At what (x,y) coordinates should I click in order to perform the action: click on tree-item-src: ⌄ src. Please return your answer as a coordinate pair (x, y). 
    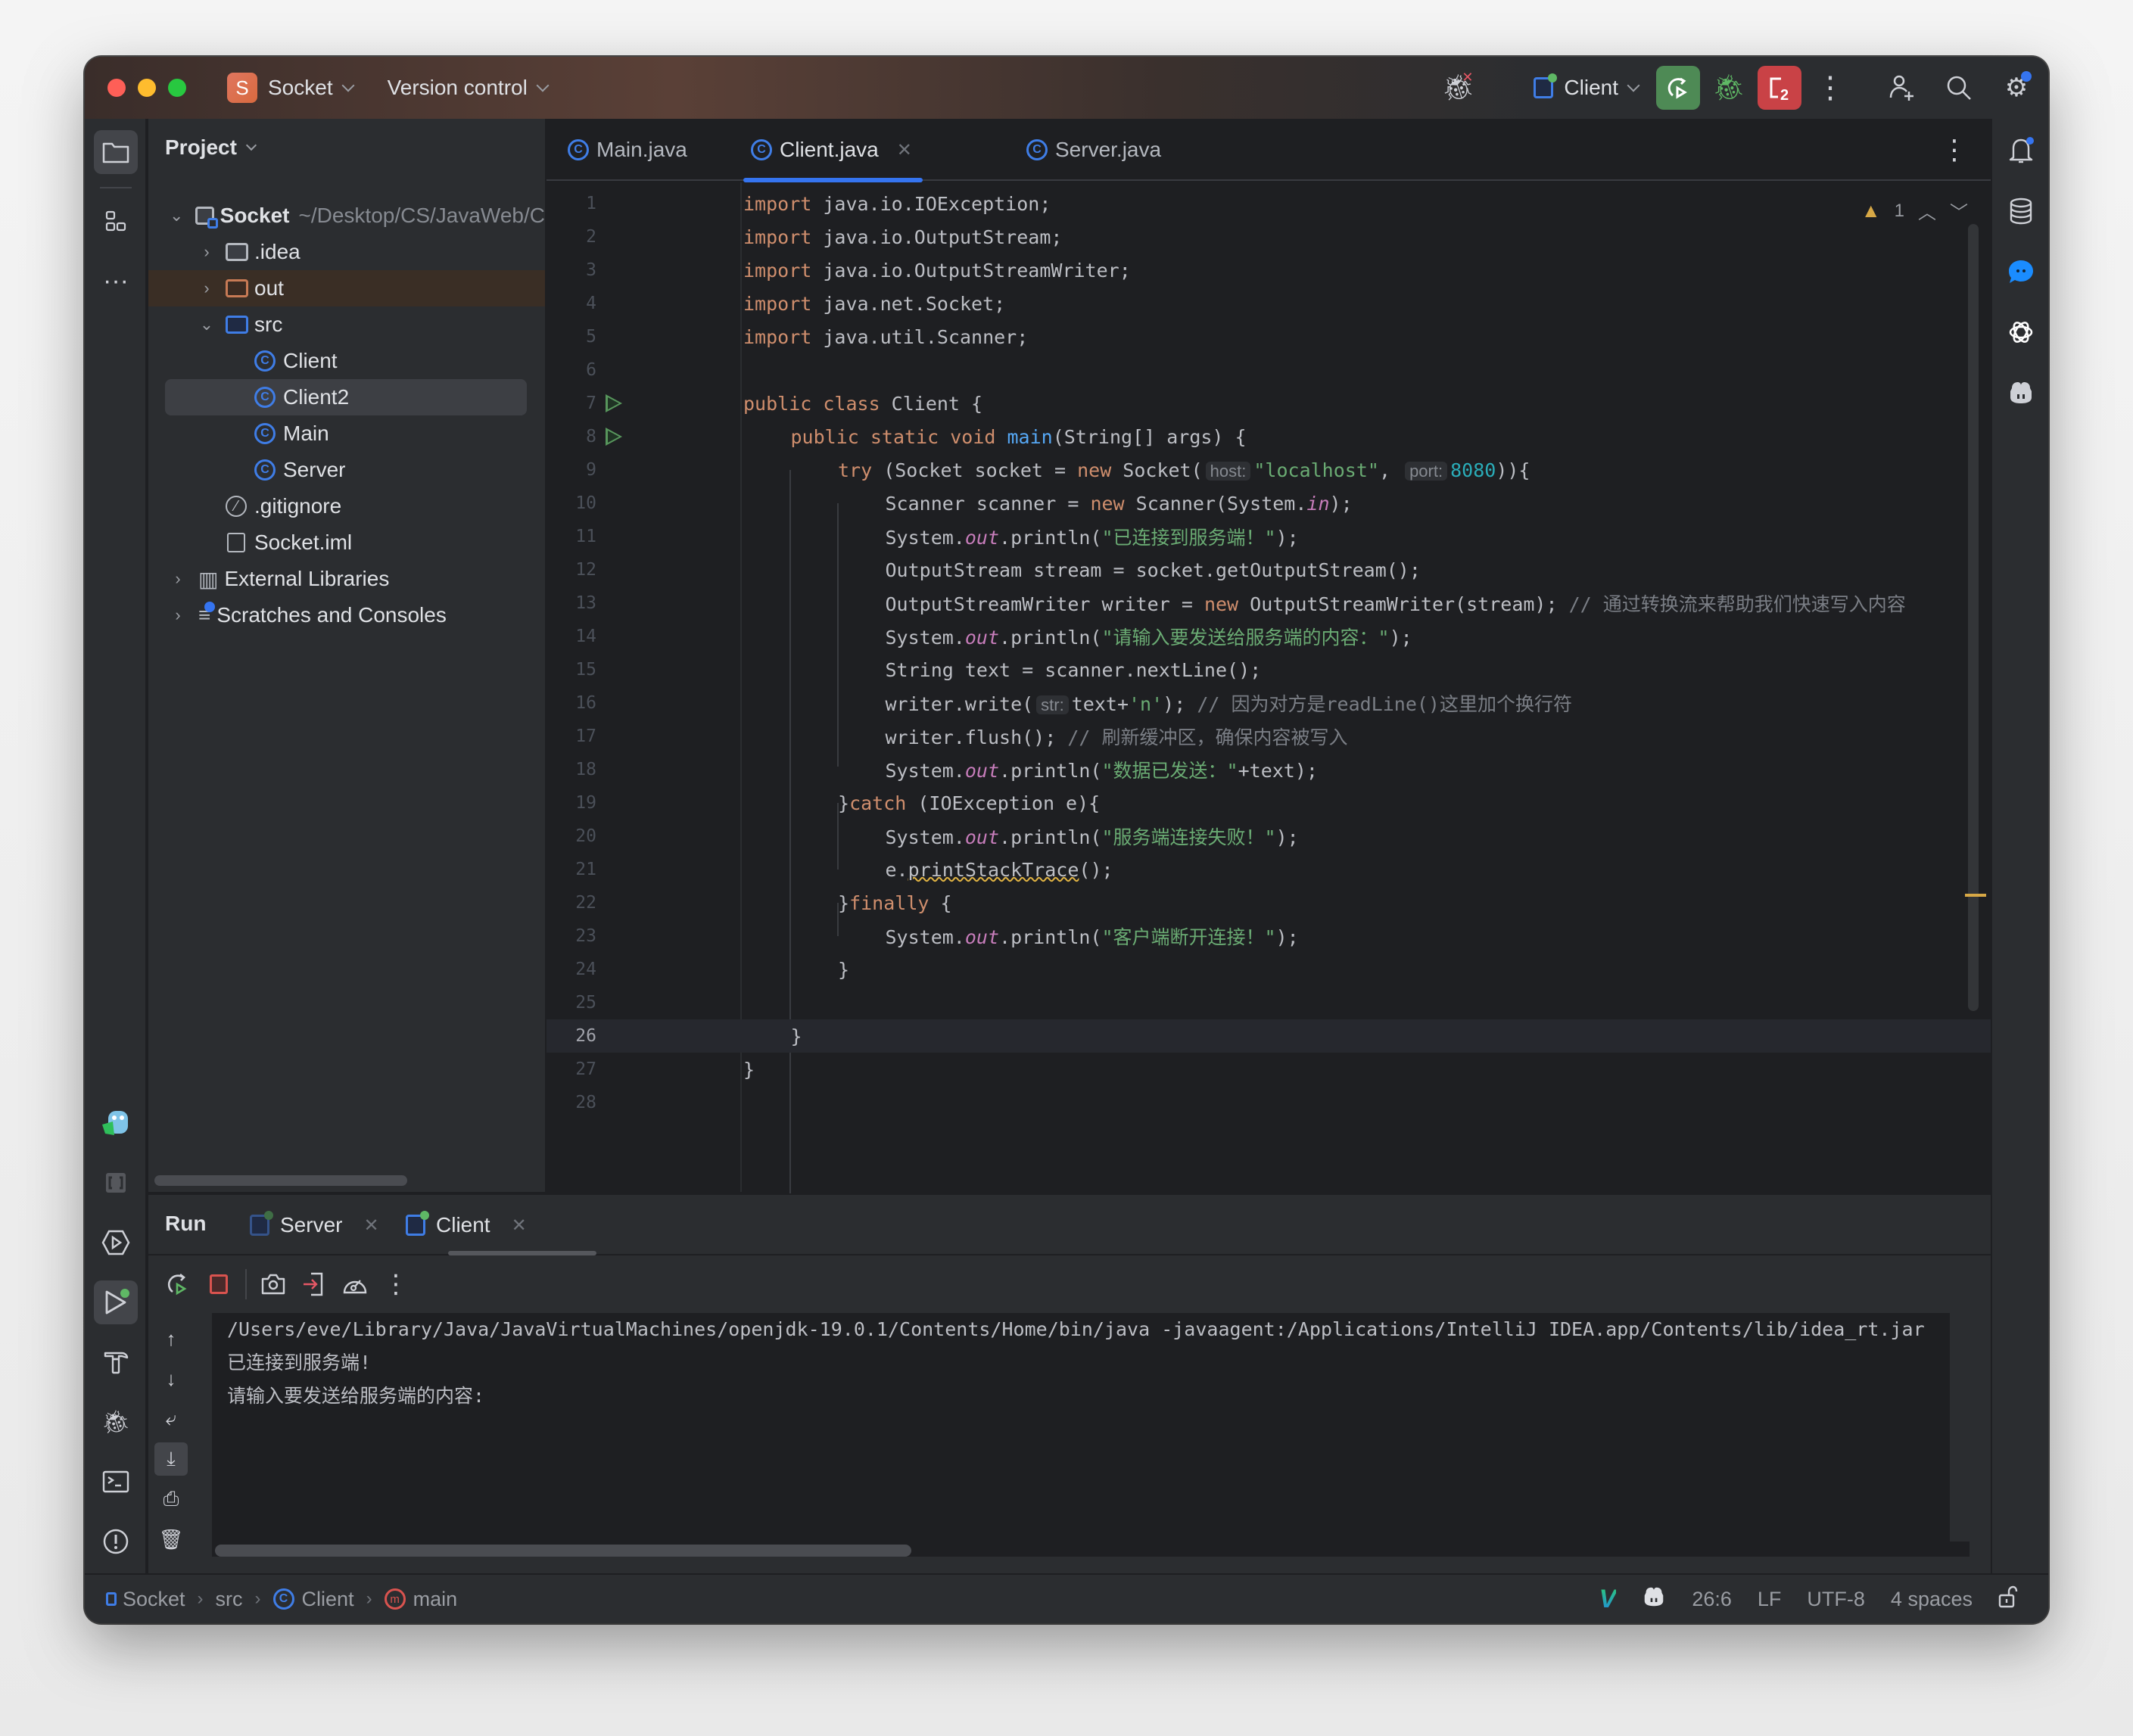
    Looking at the image, I should click on (347, 325).